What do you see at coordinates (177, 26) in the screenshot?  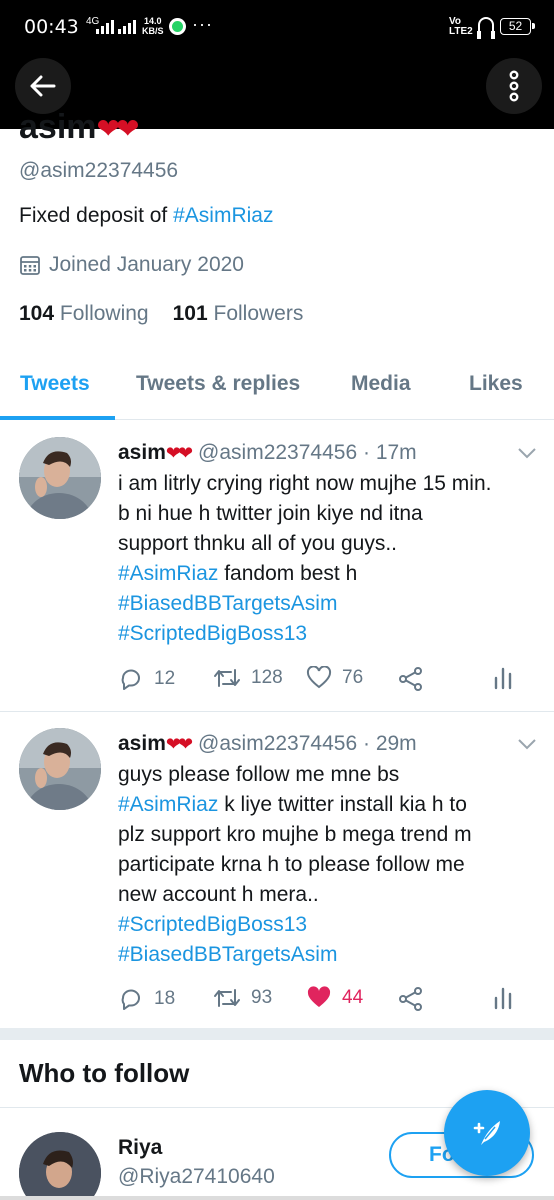 I see `whatsapp-icon` at bounding box center [177, 26].